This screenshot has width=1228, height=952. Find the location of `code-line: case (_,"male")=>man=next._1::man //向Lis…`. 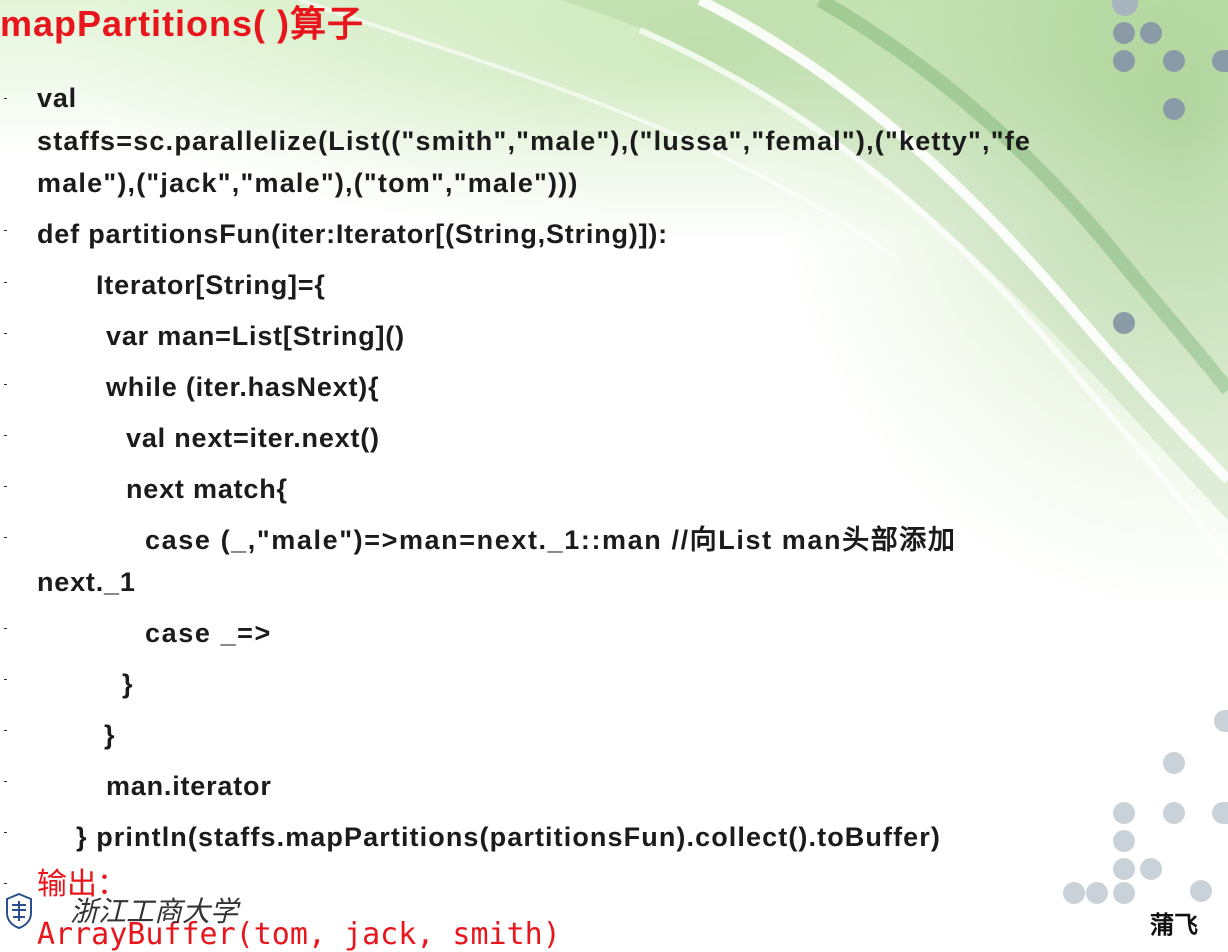

code-line: case (_,"male")=>man=next._1::man //向Lis… is located at coordinates (551, 540).